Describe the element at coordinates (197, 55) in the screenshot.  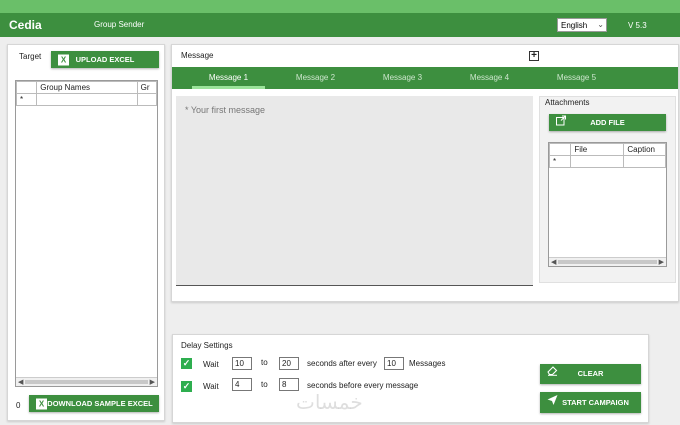
I see `message-label: Message` at that location.